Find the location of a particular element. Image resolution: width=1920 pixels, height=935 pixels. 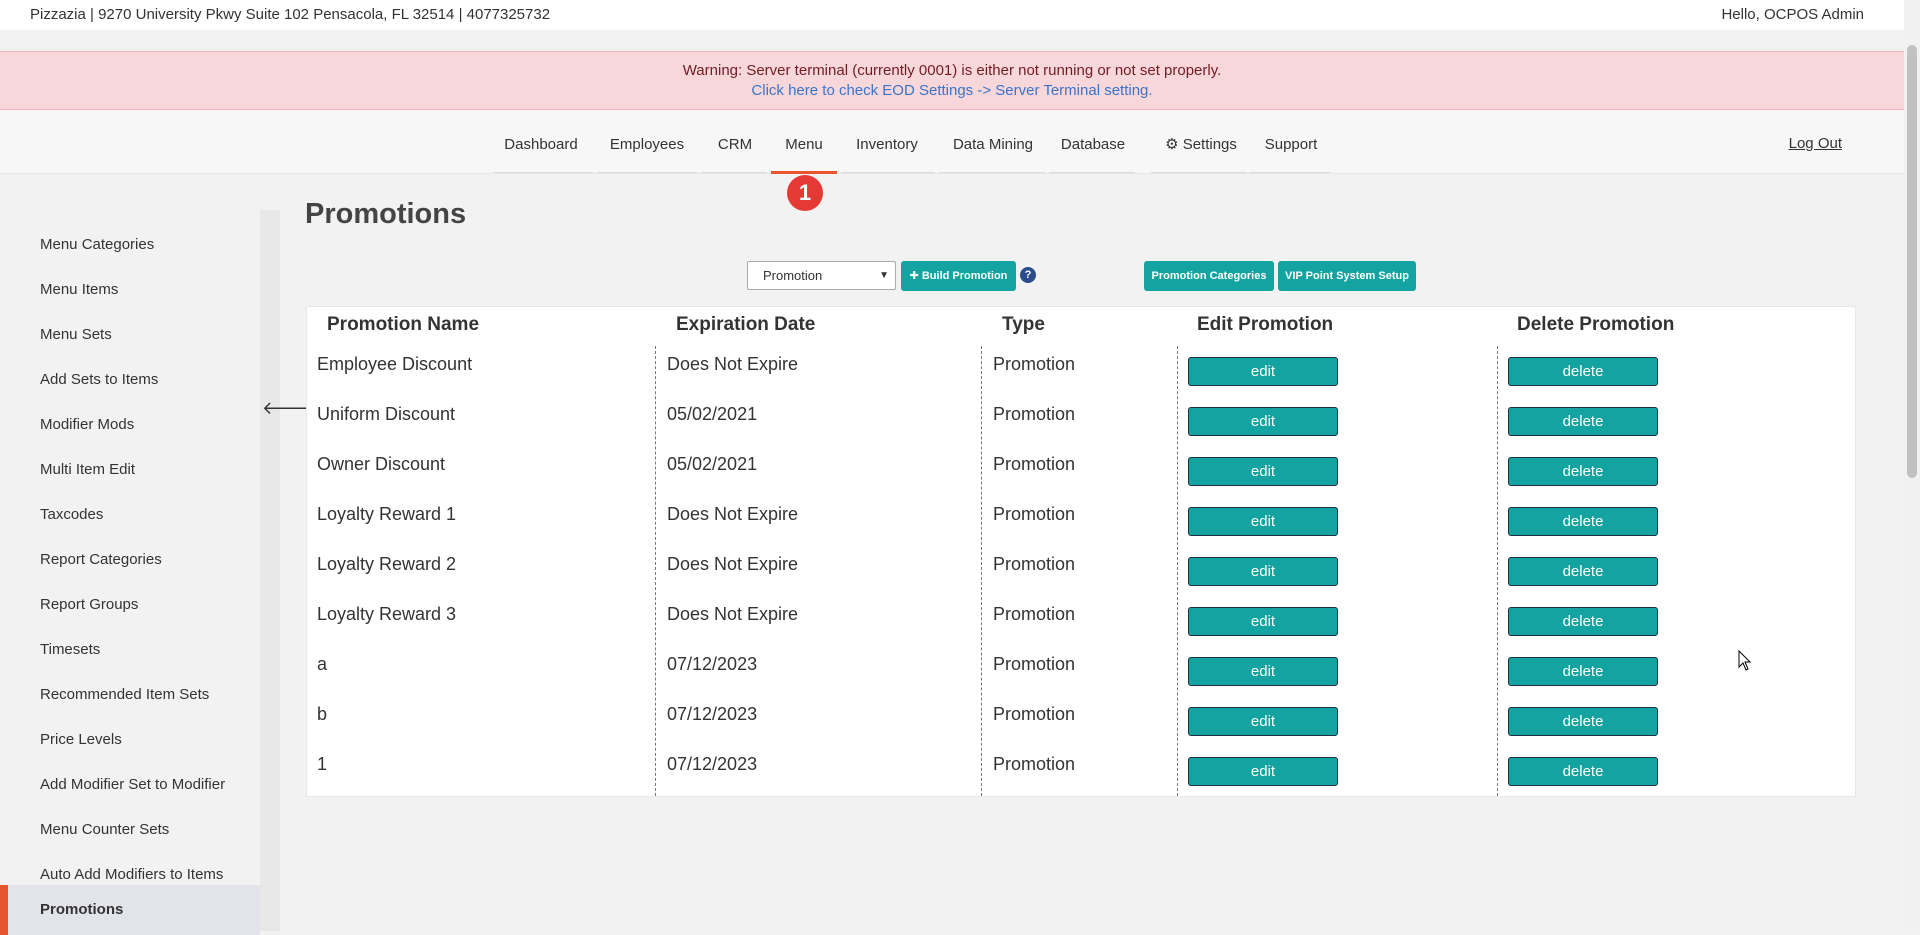

page-scrollbar is located at coordinates (1912, 465).